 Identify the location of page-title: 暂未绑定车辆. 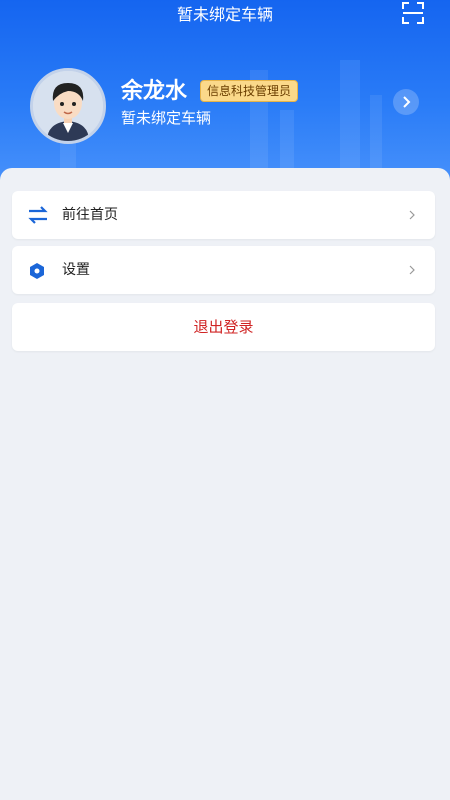
(224, 14).